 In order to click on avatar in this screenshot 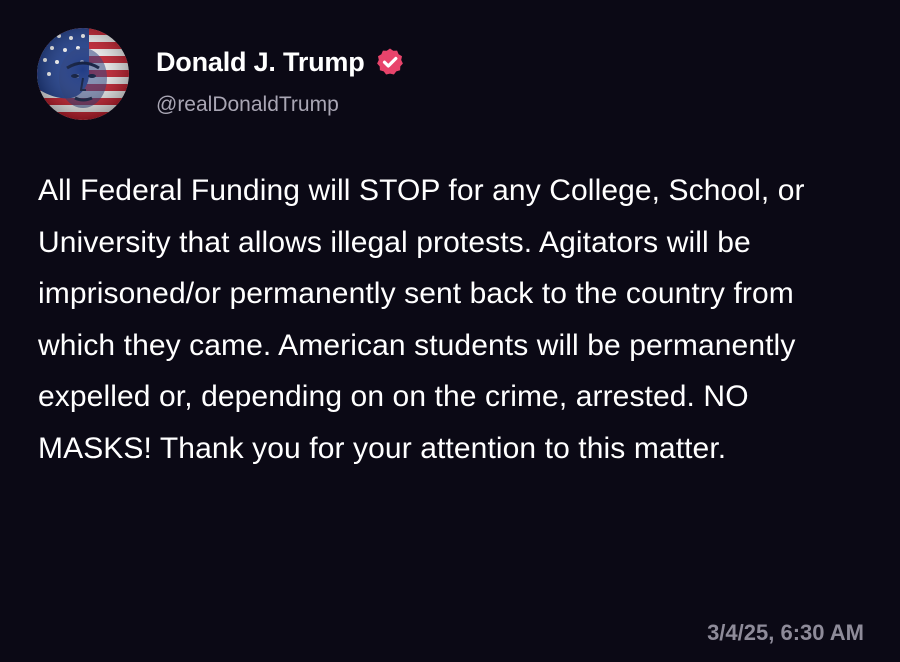, I will do `click(83, 74)`.